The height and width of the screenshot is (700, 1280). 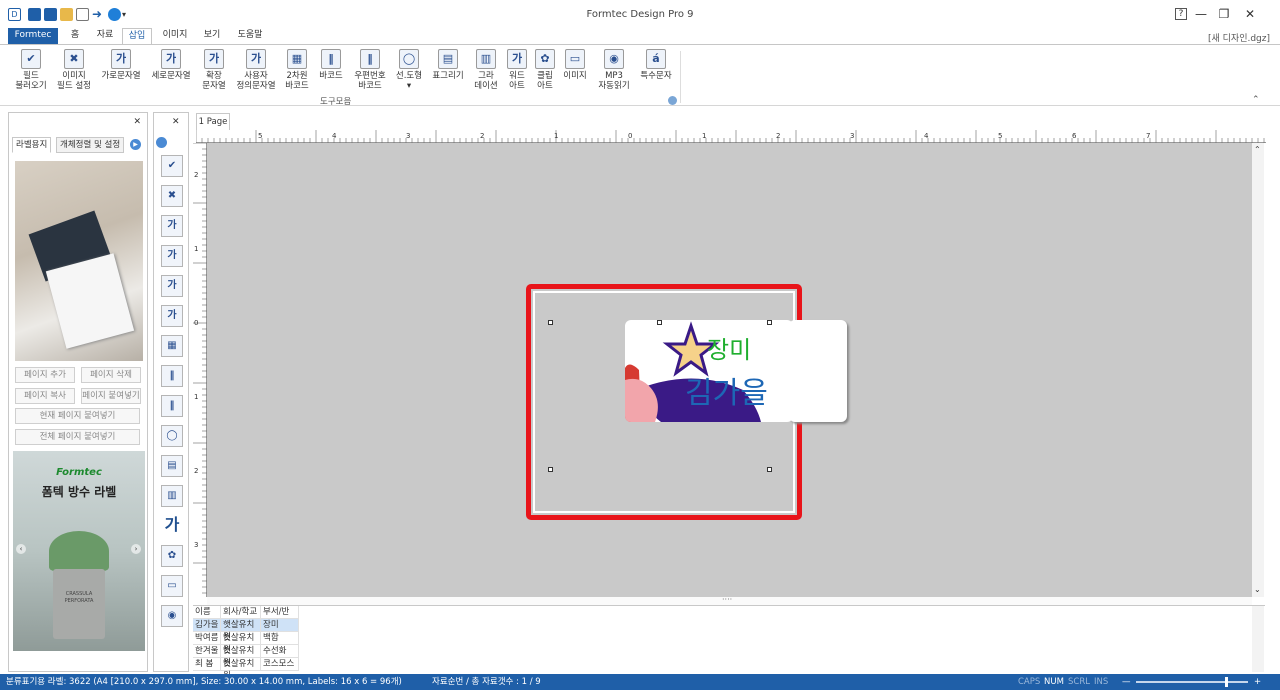 What do you see at coordinates (280, 612) in the screenshot?
I see `grid-header-dept: 부서/반` at bounding box center [280, 612].